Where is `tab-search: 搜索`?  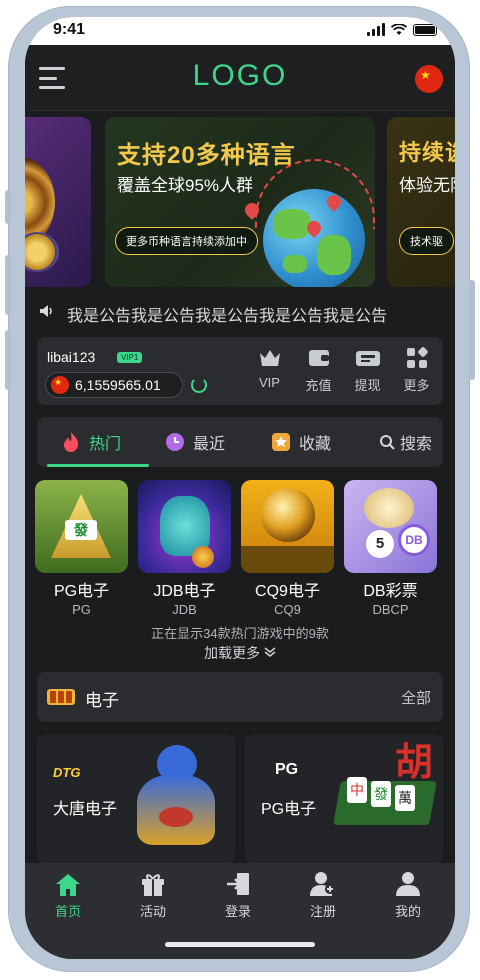 tab-search: 搜索 is located at coordinates (405, 442).